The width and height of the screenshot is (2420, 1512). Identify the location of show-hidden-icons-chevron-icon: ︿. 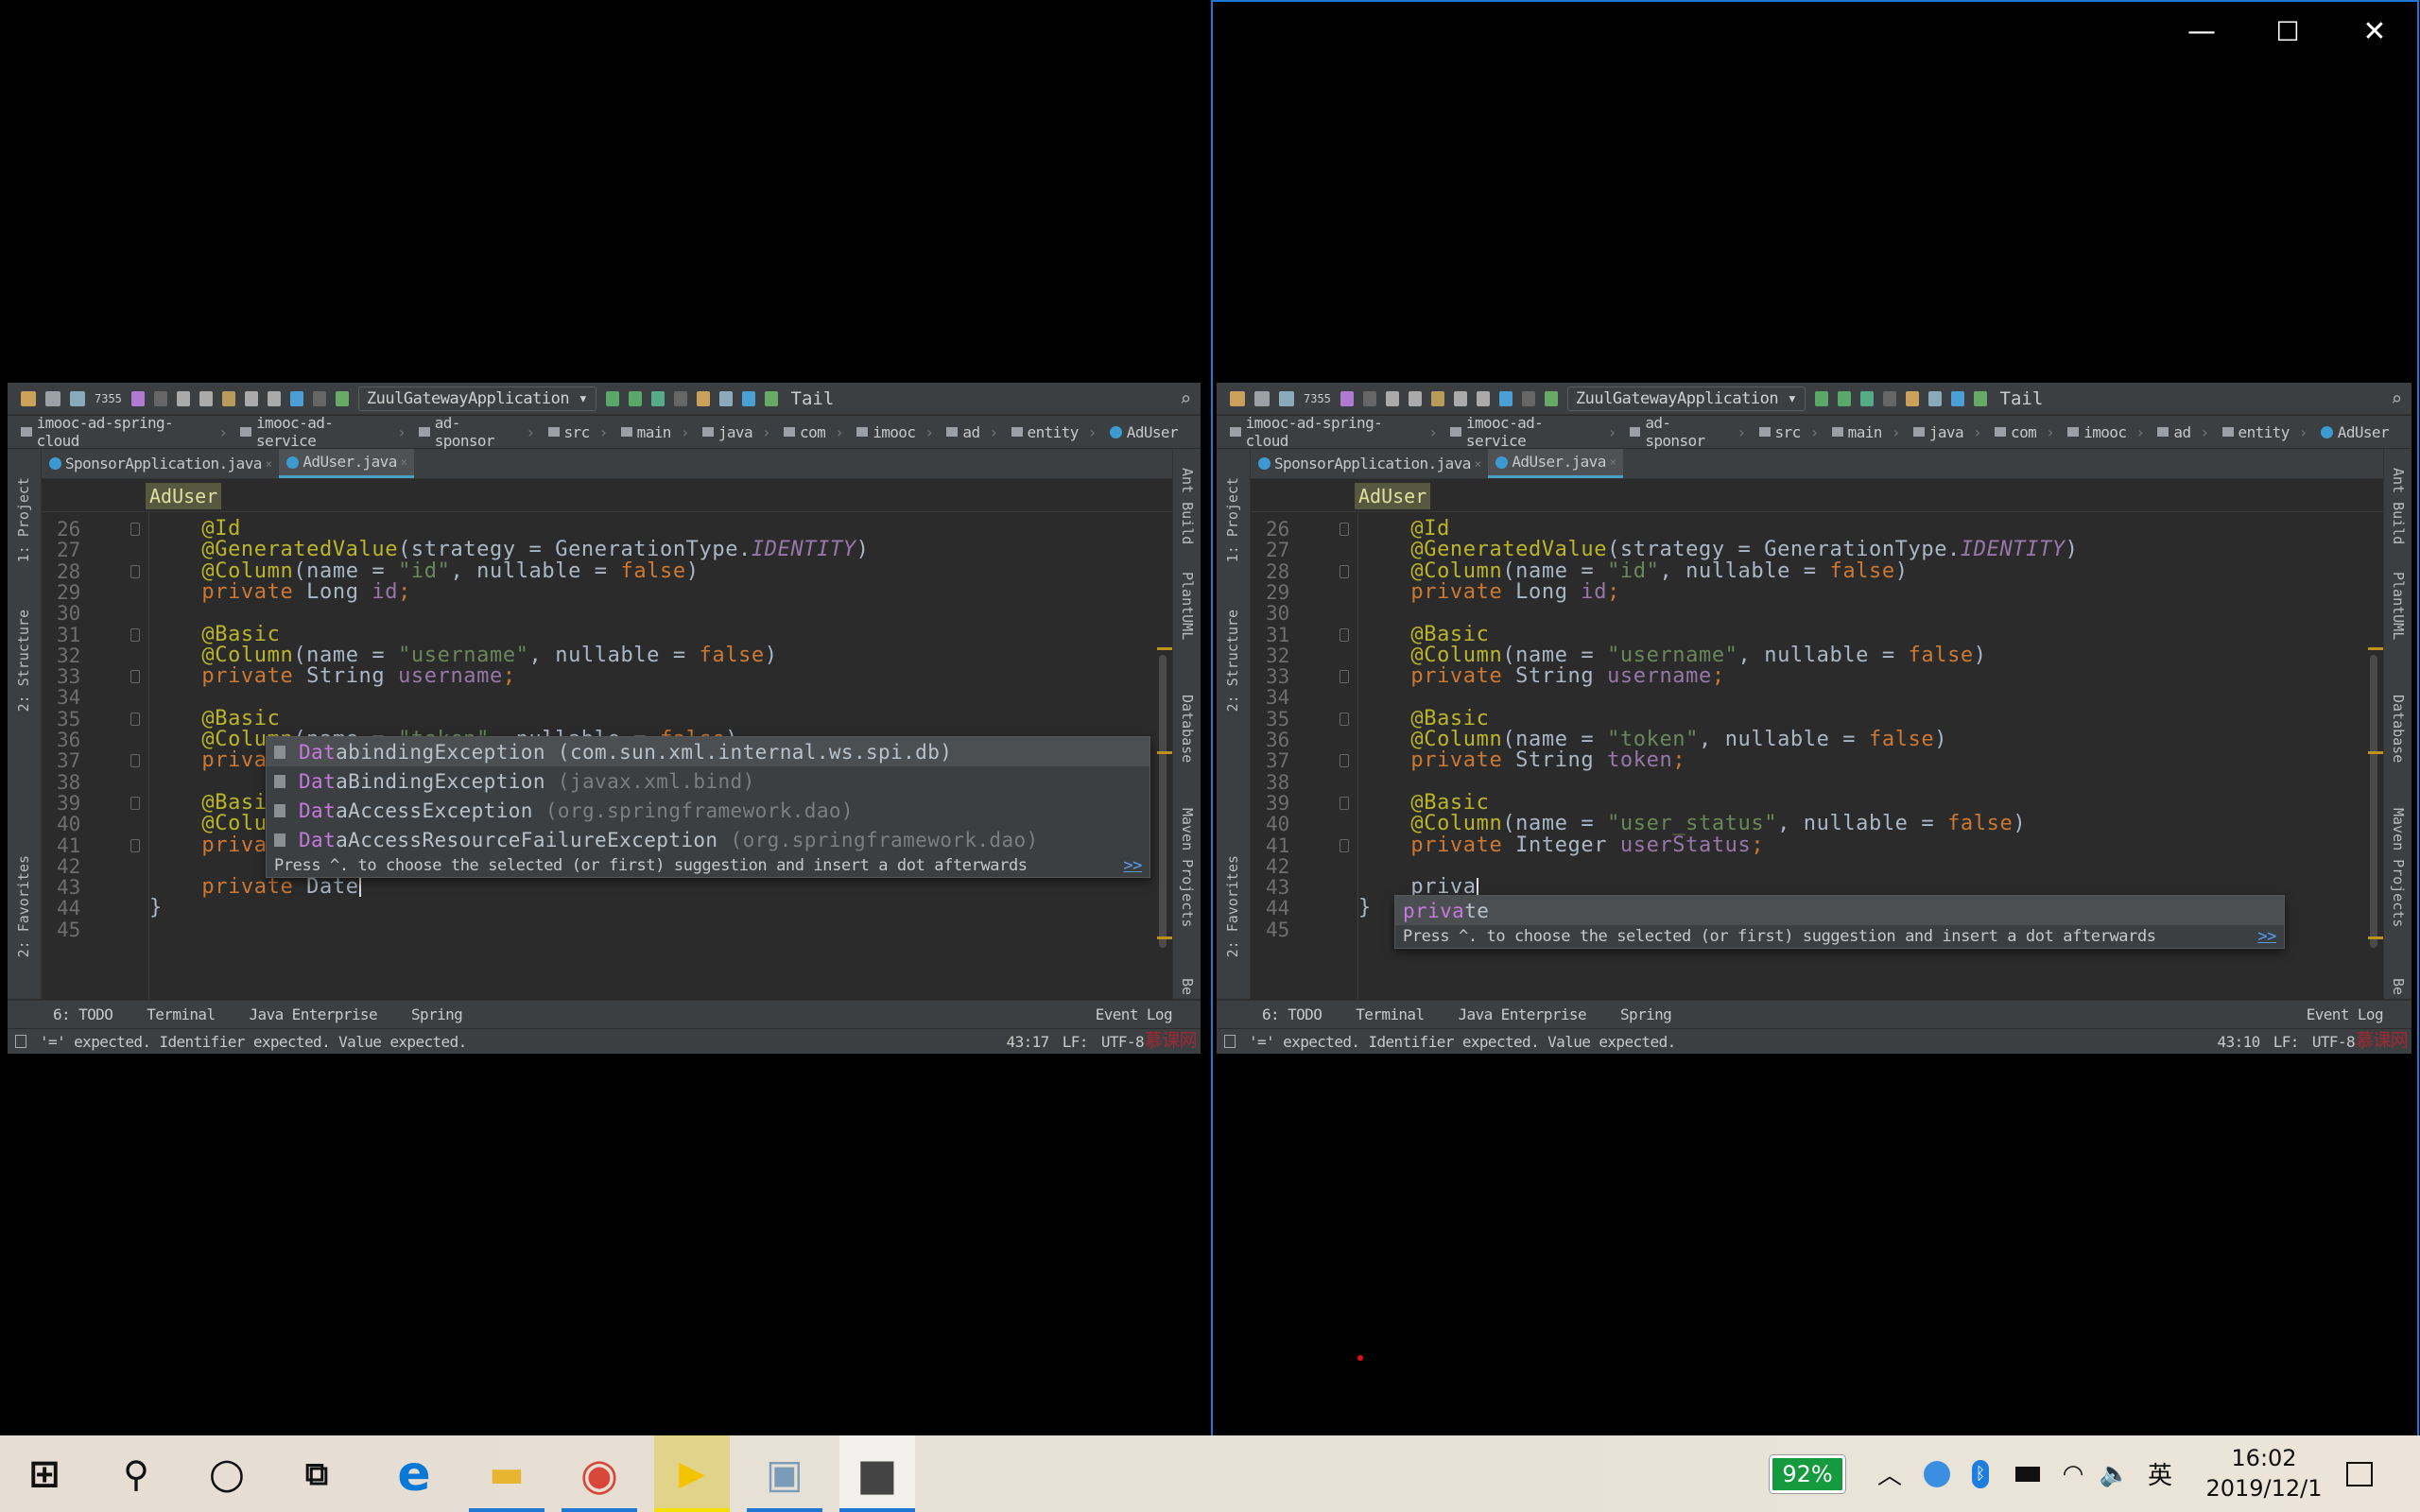
(1890, 1473).